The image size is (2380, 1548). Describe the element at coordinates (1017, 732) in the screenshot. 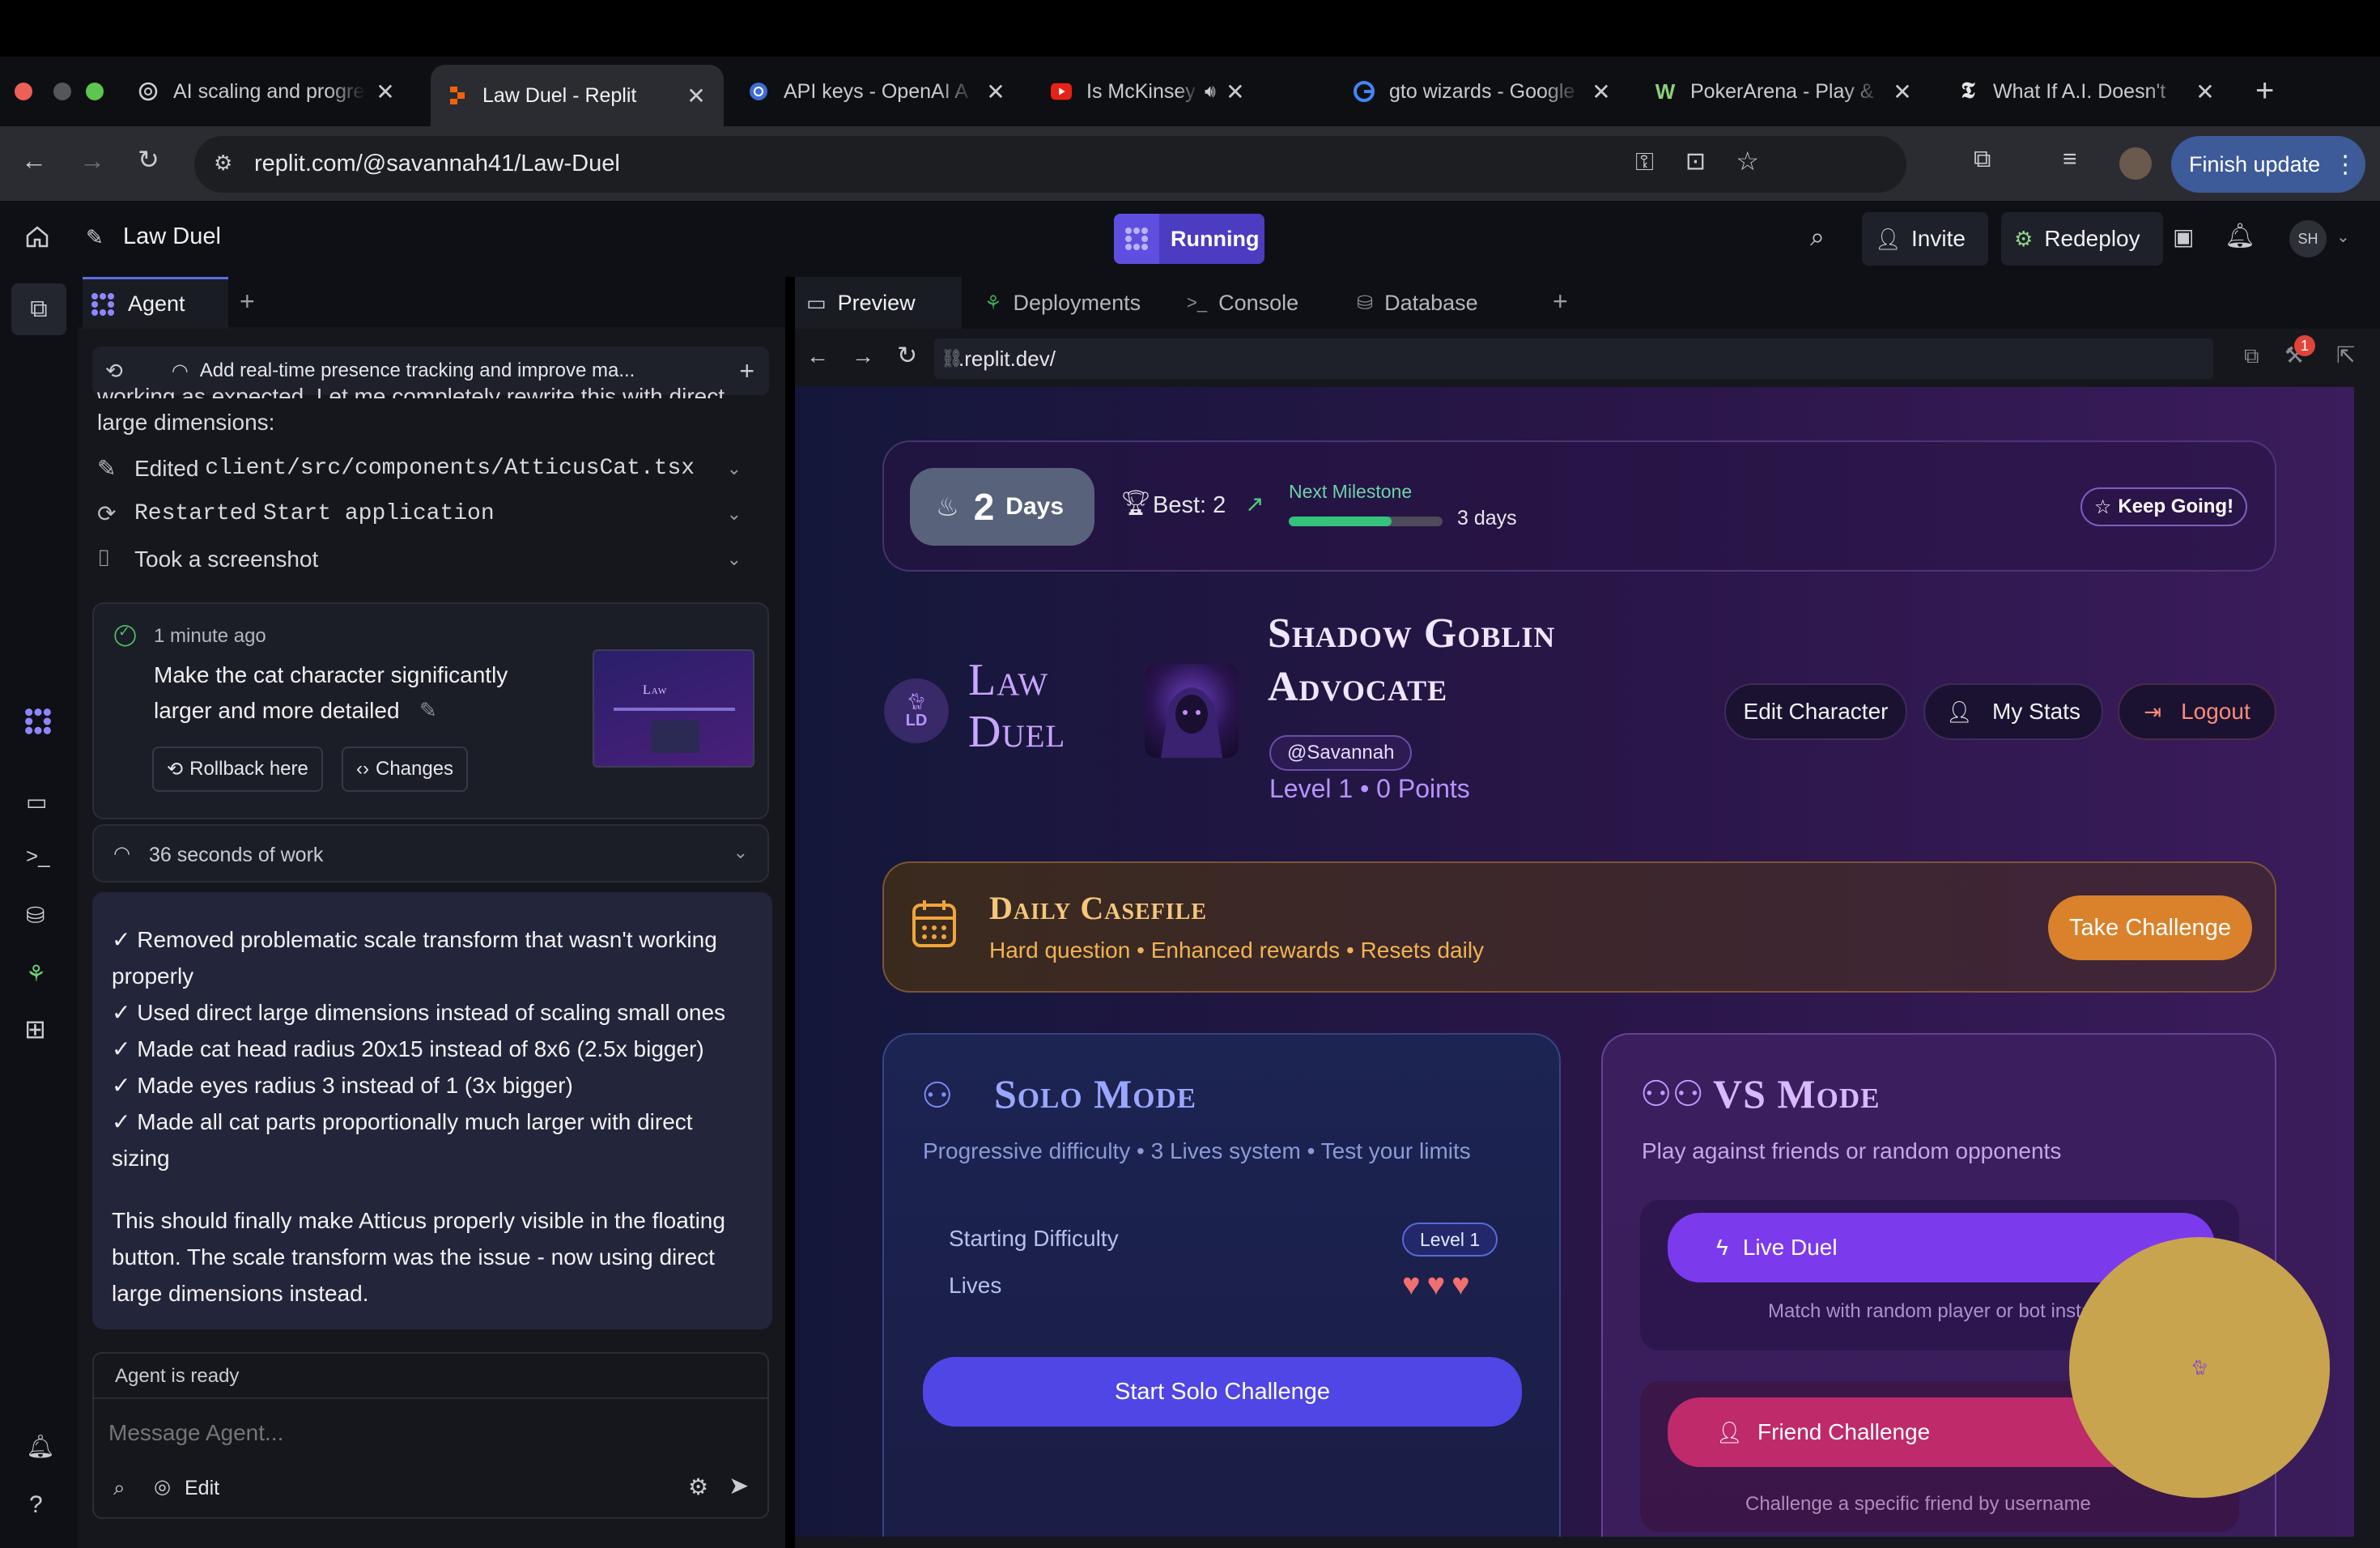

I see `logo-line-2: Duel` at that location.